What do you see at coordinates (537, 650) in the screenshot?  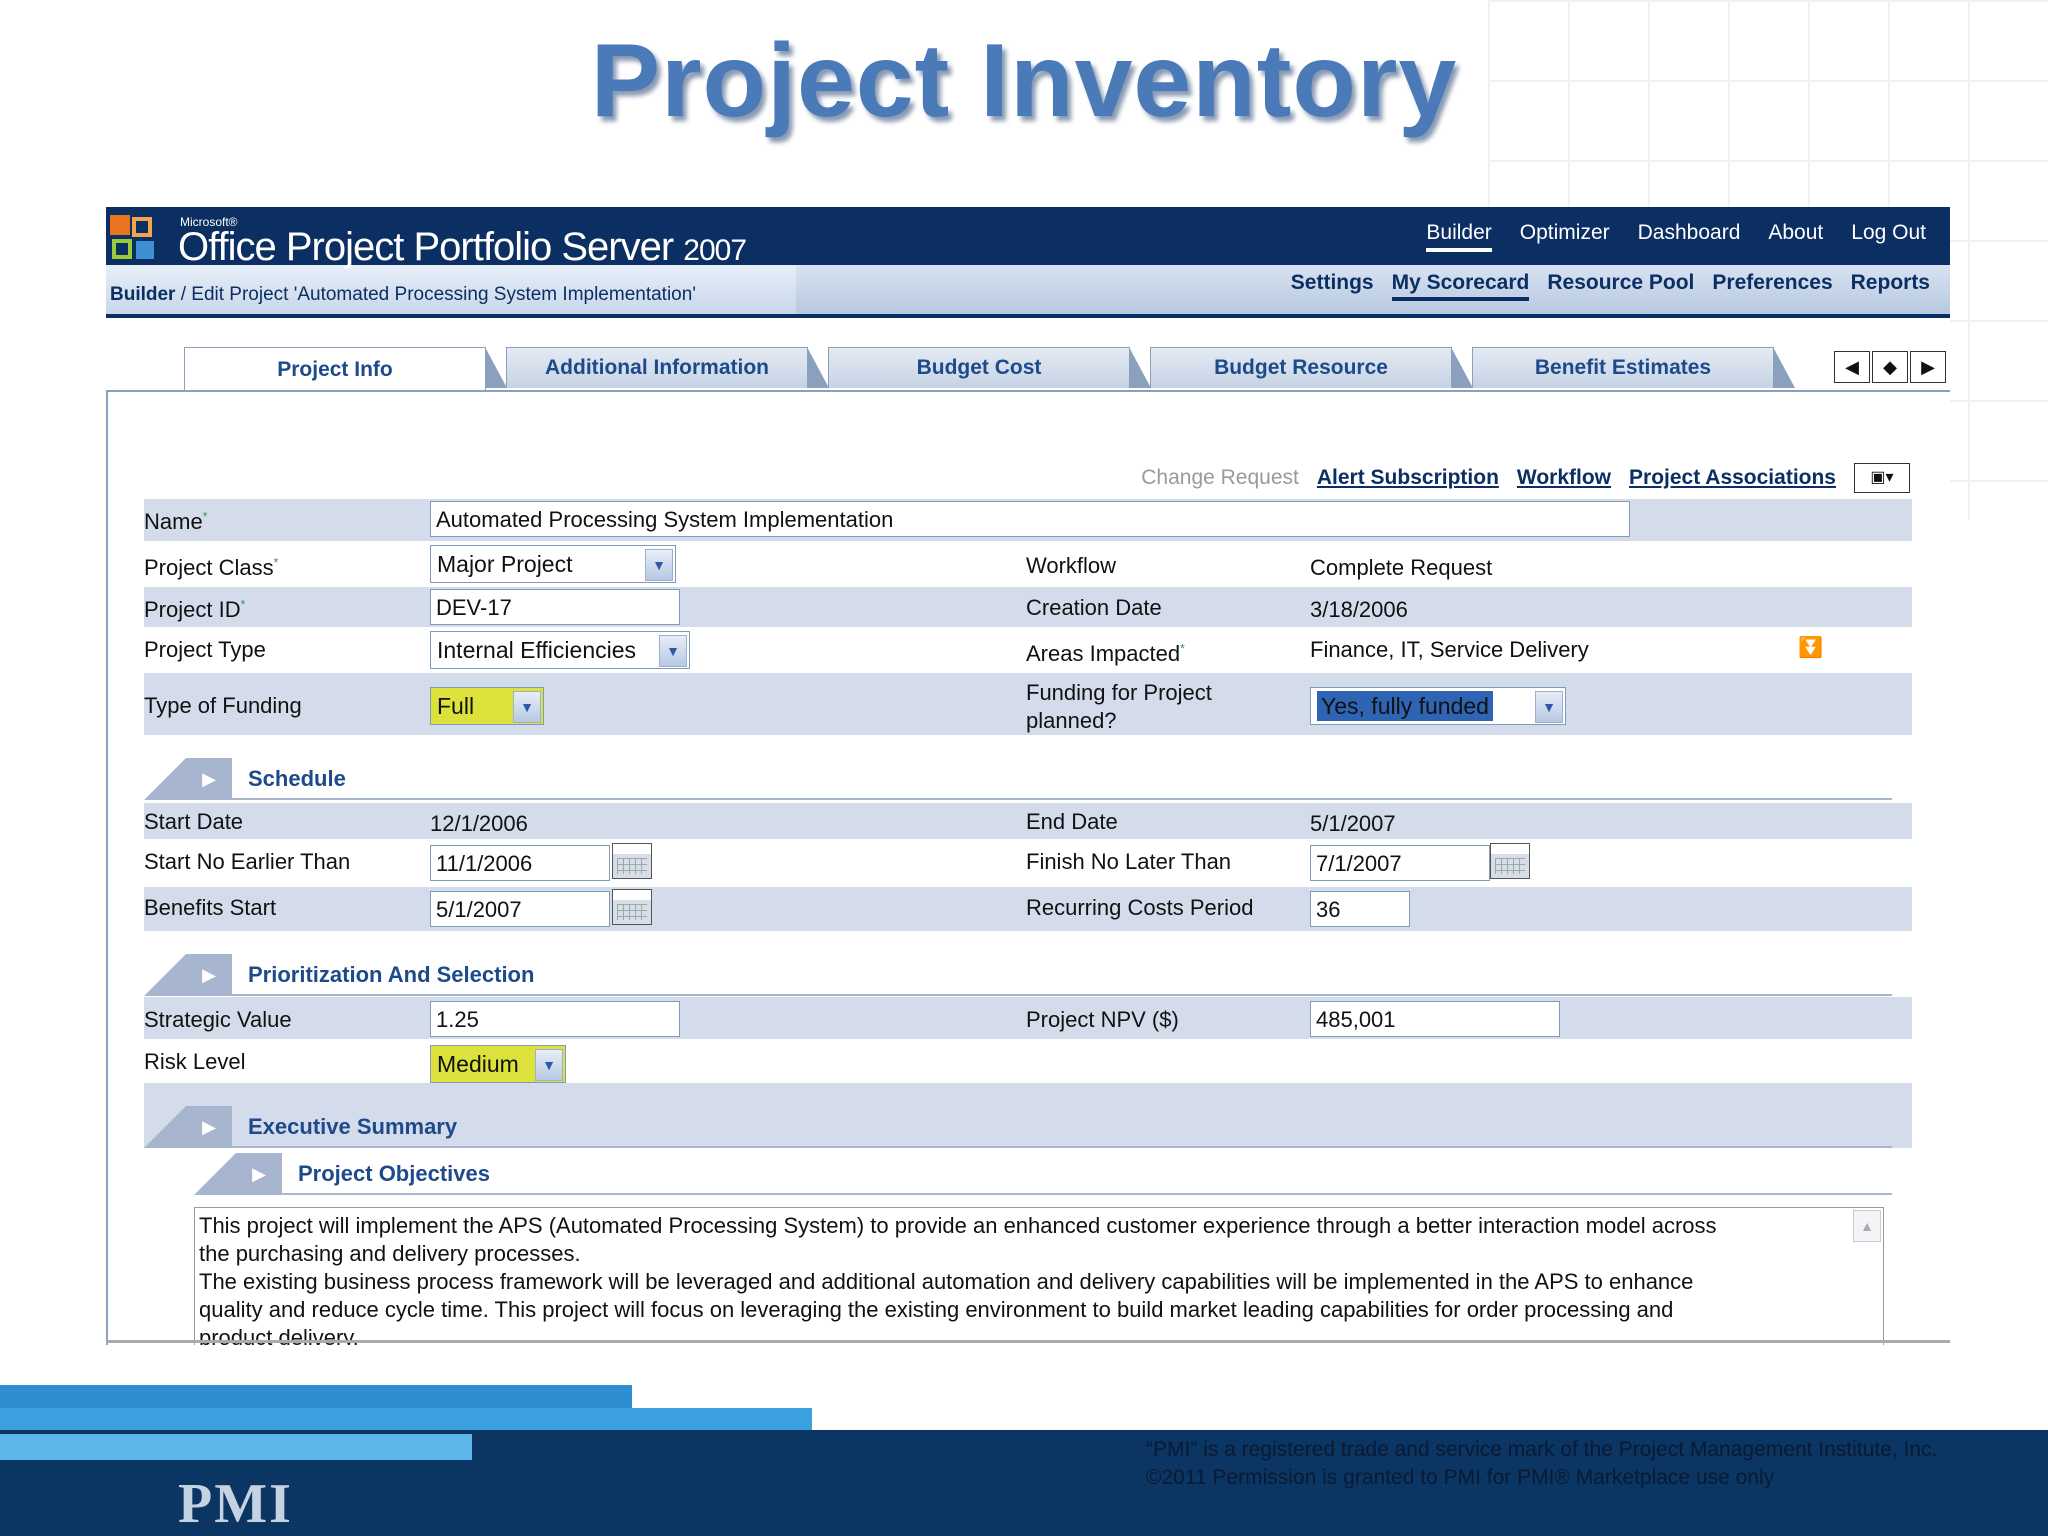 I see `project-type-value: Internal Efficiencies` at bounding box center [537, 650].